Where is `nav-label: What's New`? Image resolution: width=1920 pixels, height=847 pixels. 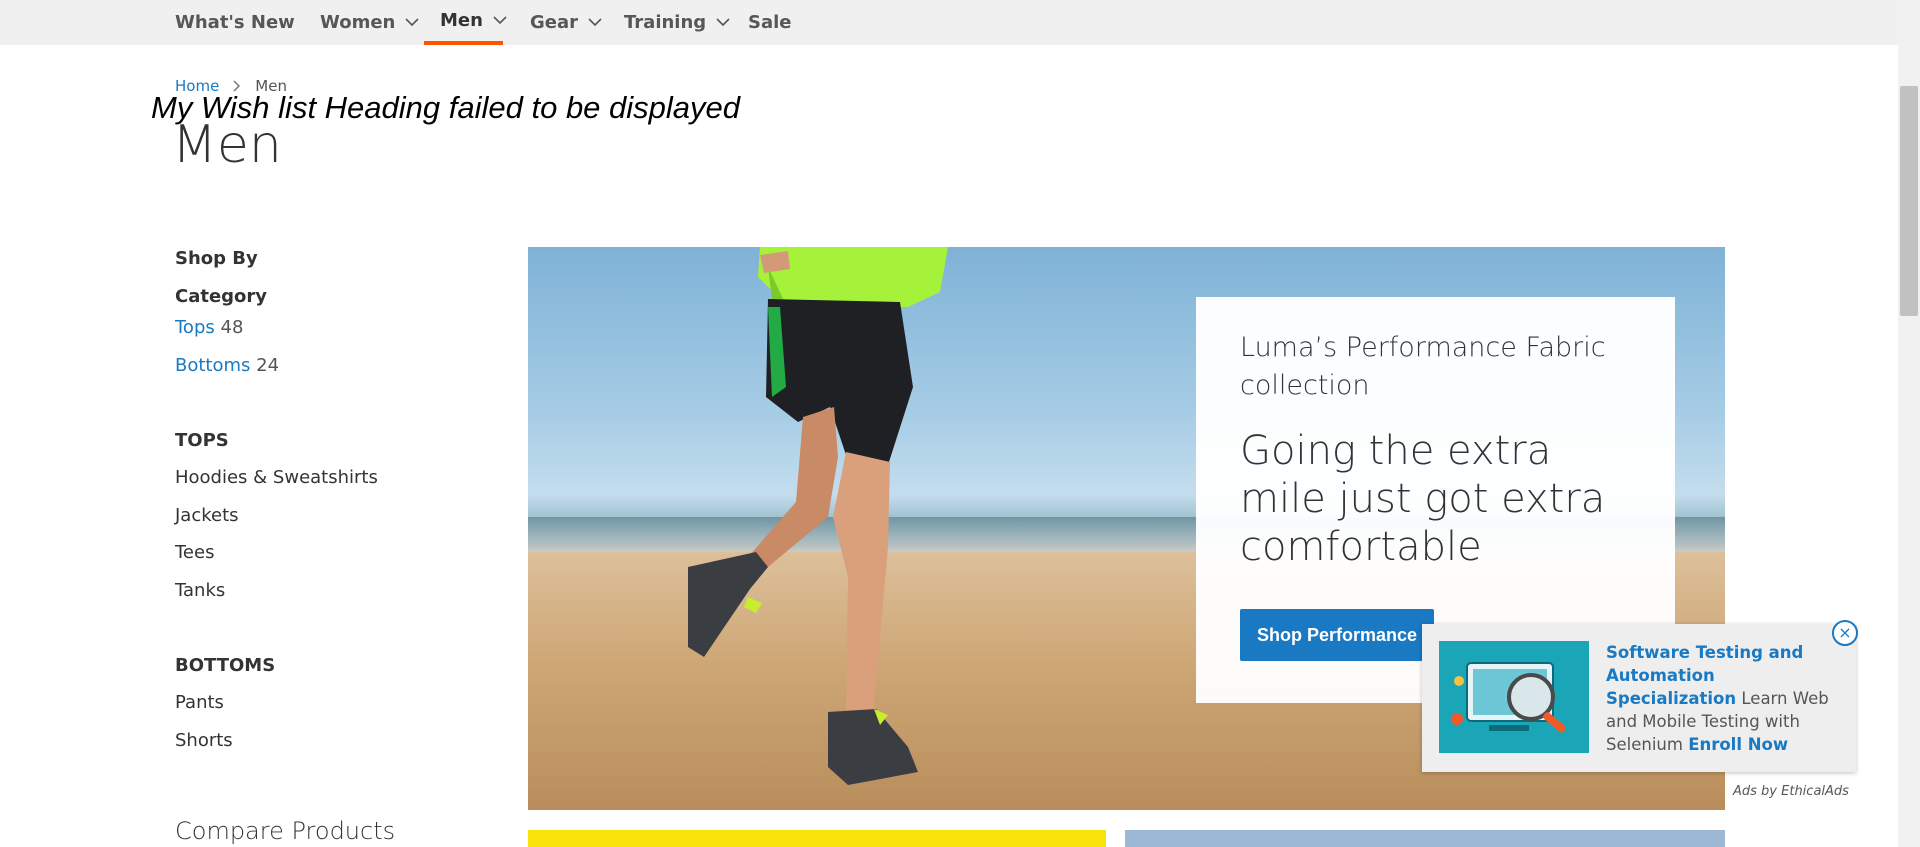 nav-label: What's New is located at coordinates (235, 22).